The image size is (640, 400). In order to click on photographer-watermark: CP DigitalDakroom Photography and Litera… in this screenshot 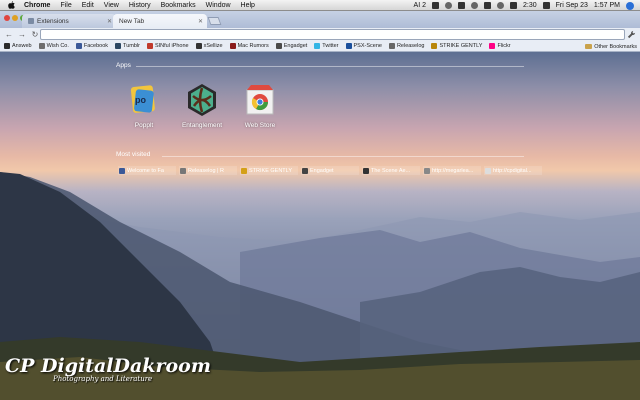, I will do `click(108, 369)`.